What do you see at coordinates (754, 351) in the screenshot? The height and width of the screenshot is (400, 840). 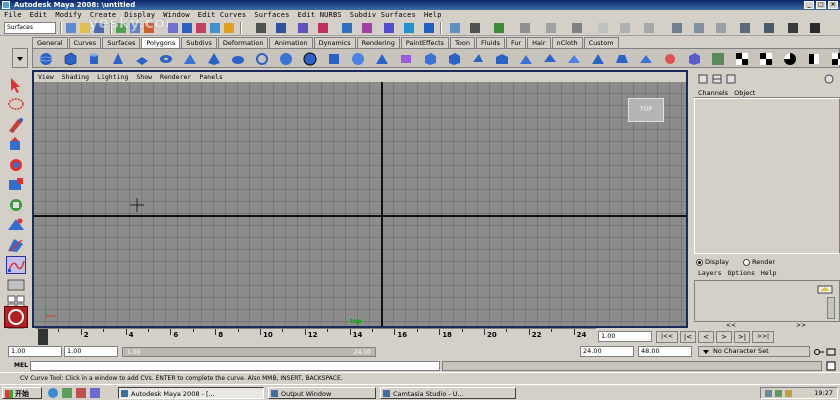 I see `character-set-dropdown: No Character Set` at bounding box center [754, 351].